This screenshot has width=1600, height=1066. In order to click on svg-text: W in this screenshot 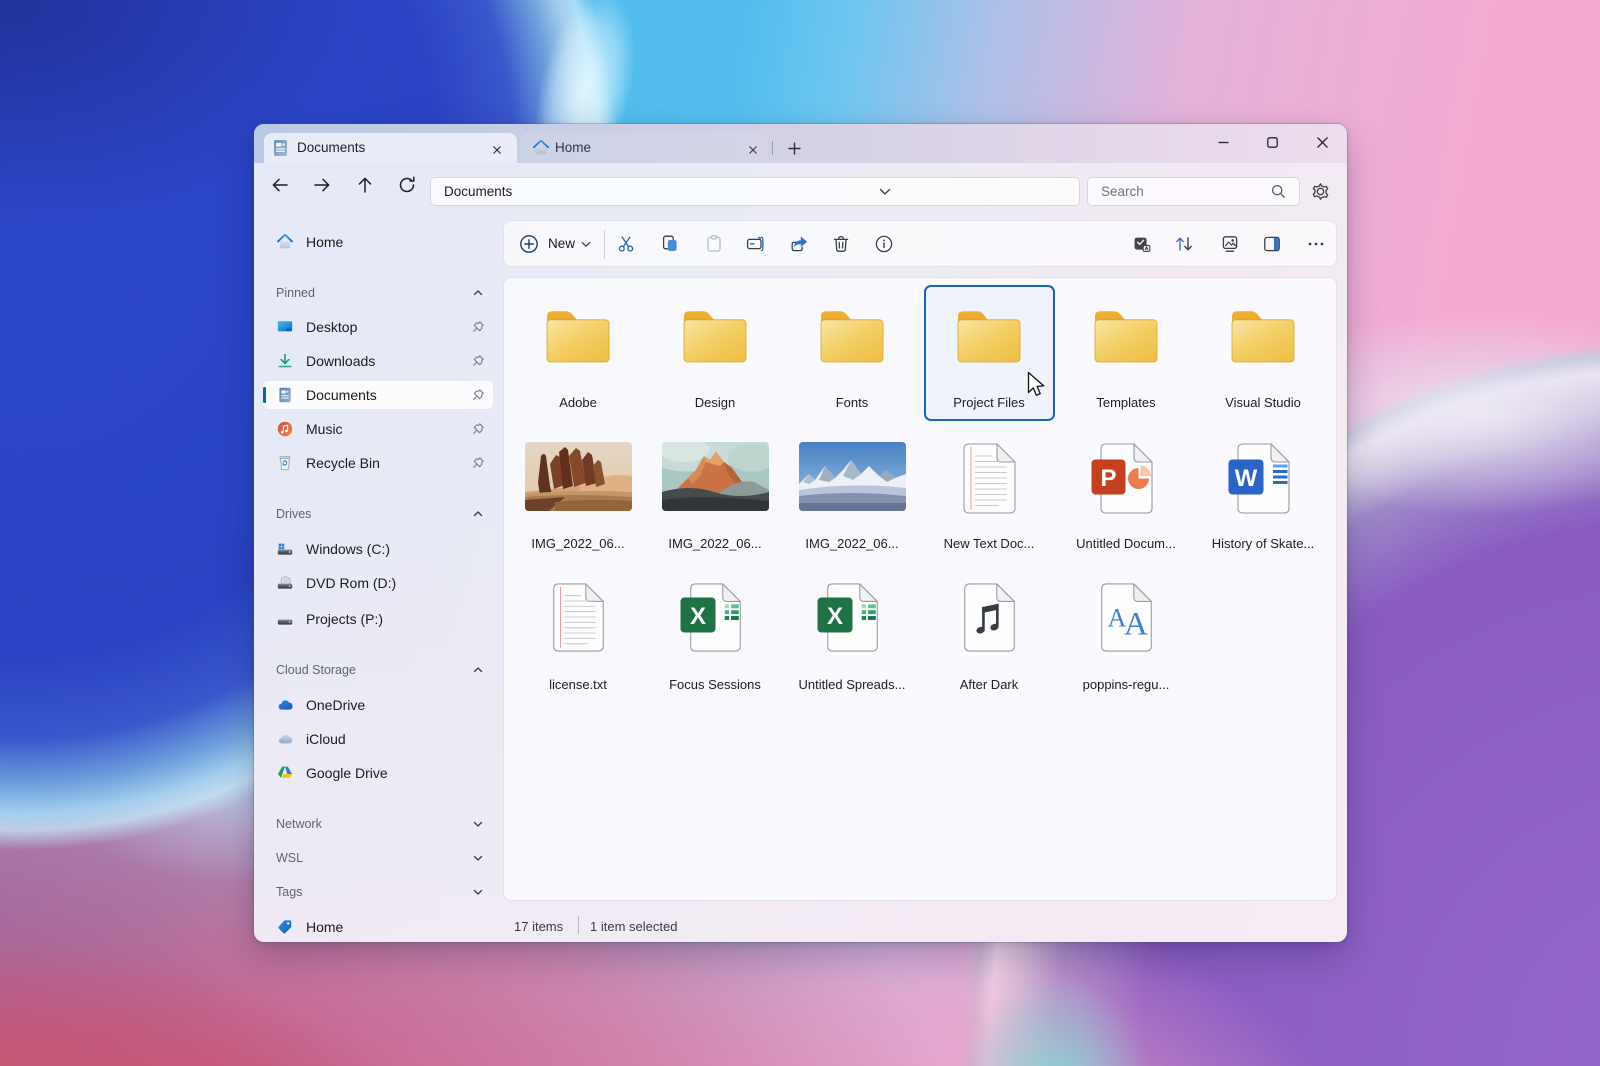, I will do `click(1245, 478)`.